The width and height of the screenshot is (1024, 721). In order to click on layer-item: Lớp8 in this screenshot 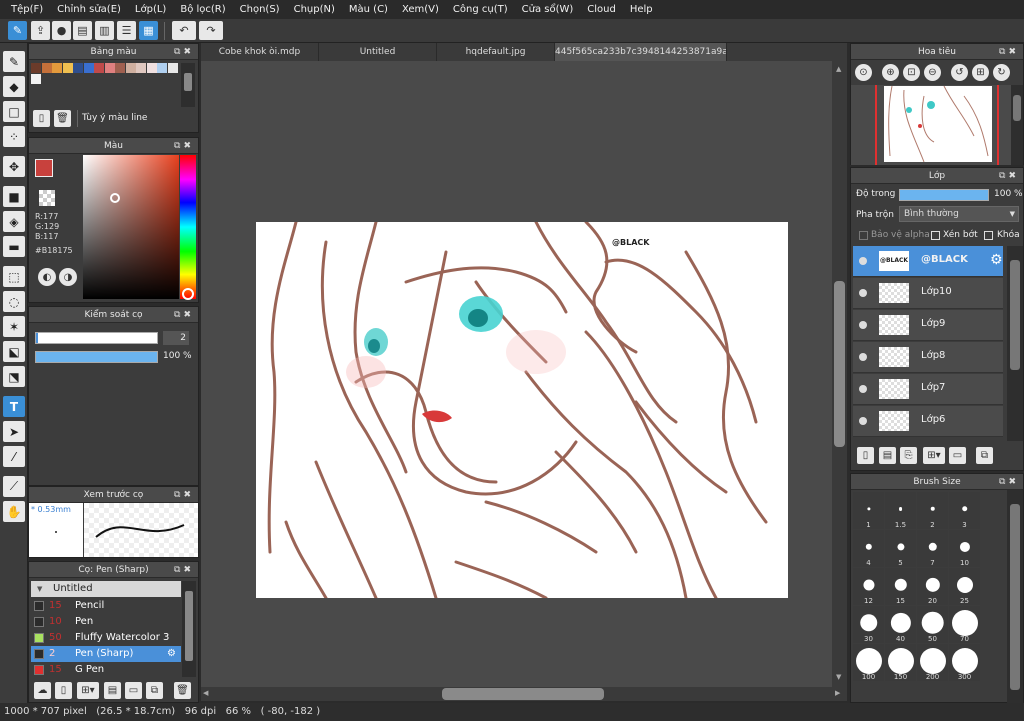, I will do `click(928, 357)`.